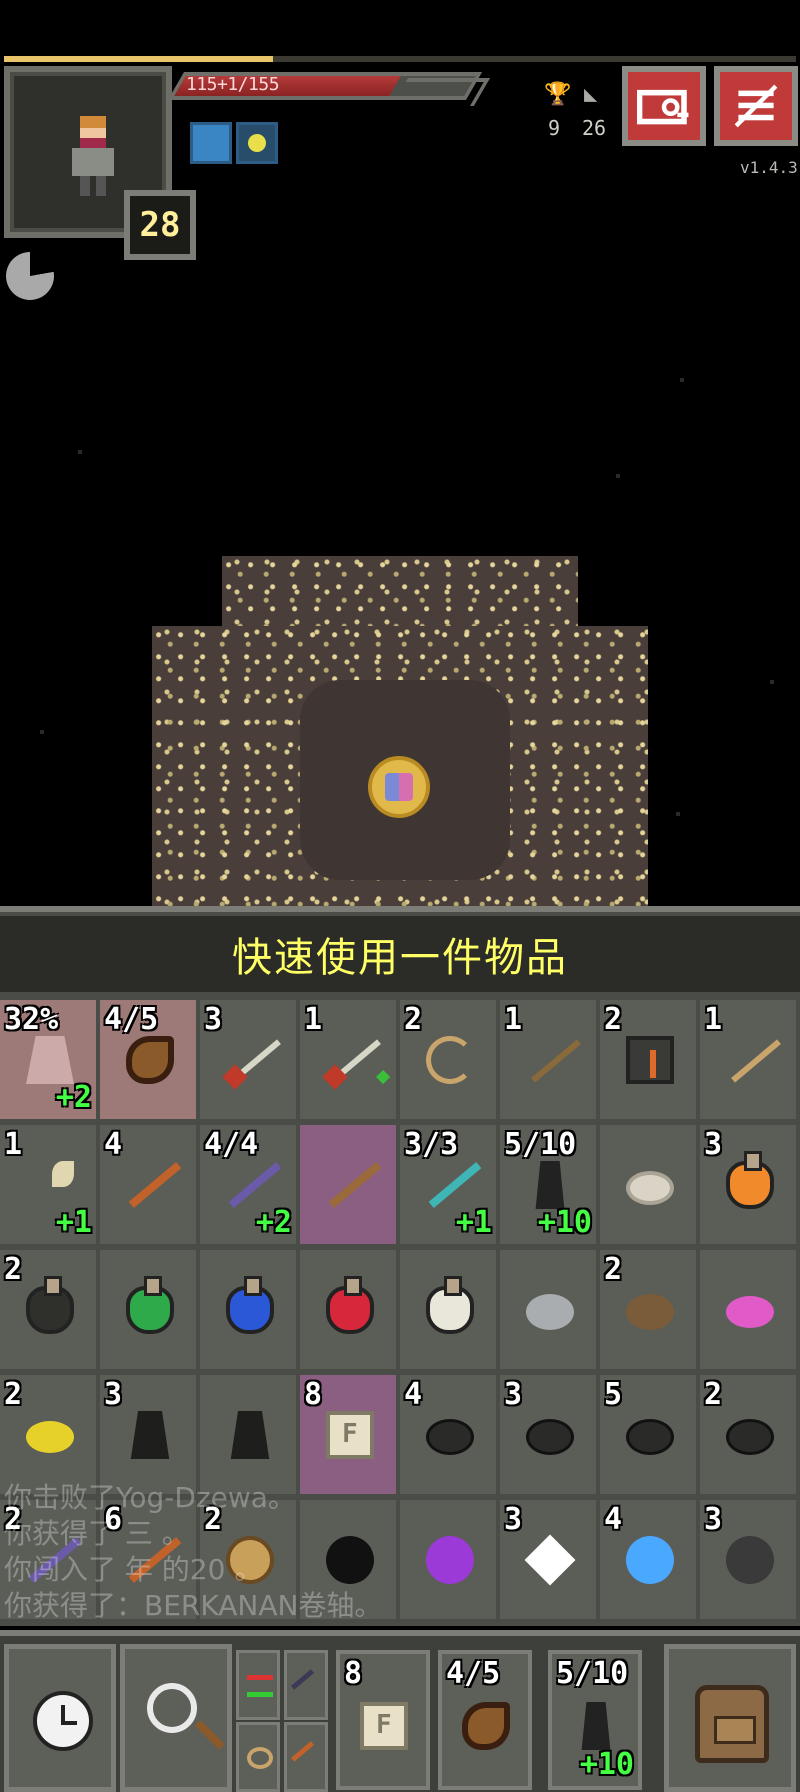 The height and width of the screenshot is (1792, 800). What do you see at coordinates (400, 954) in the screenshot?
I see `inventory-title: 快速使用一件物品` at bounding box center [400, 954].